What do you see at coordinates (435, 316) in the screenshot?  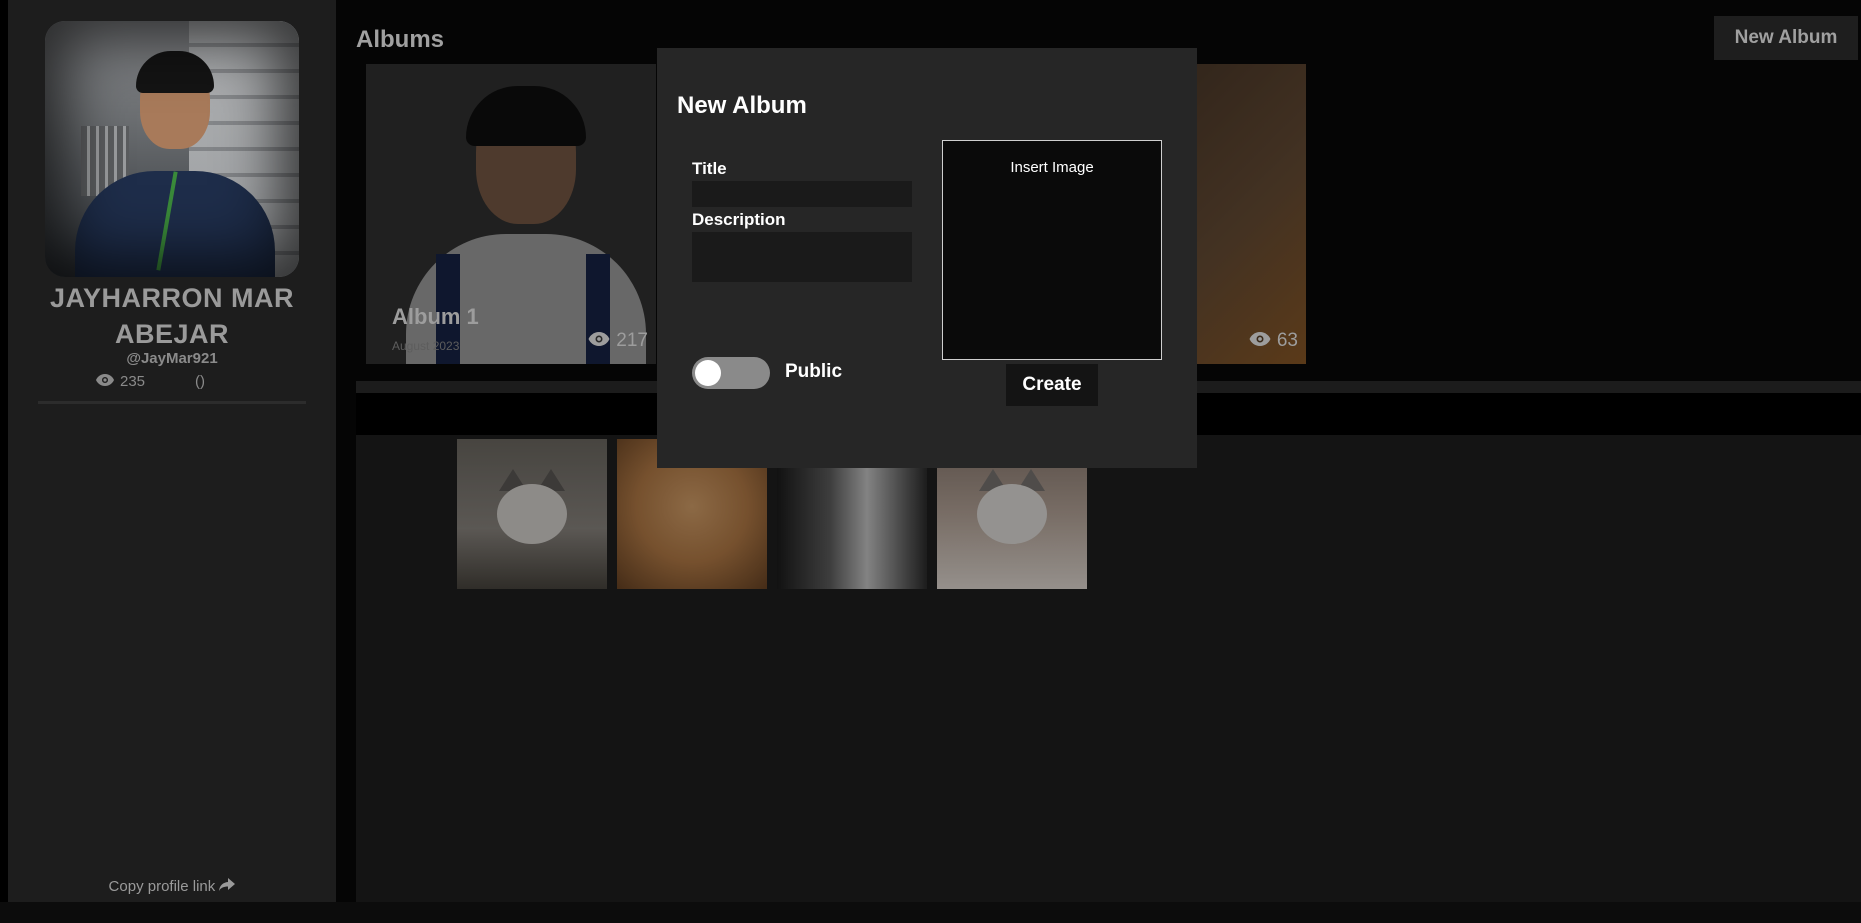 I see `album-name: Album 1` at bounding box center [435, 316].